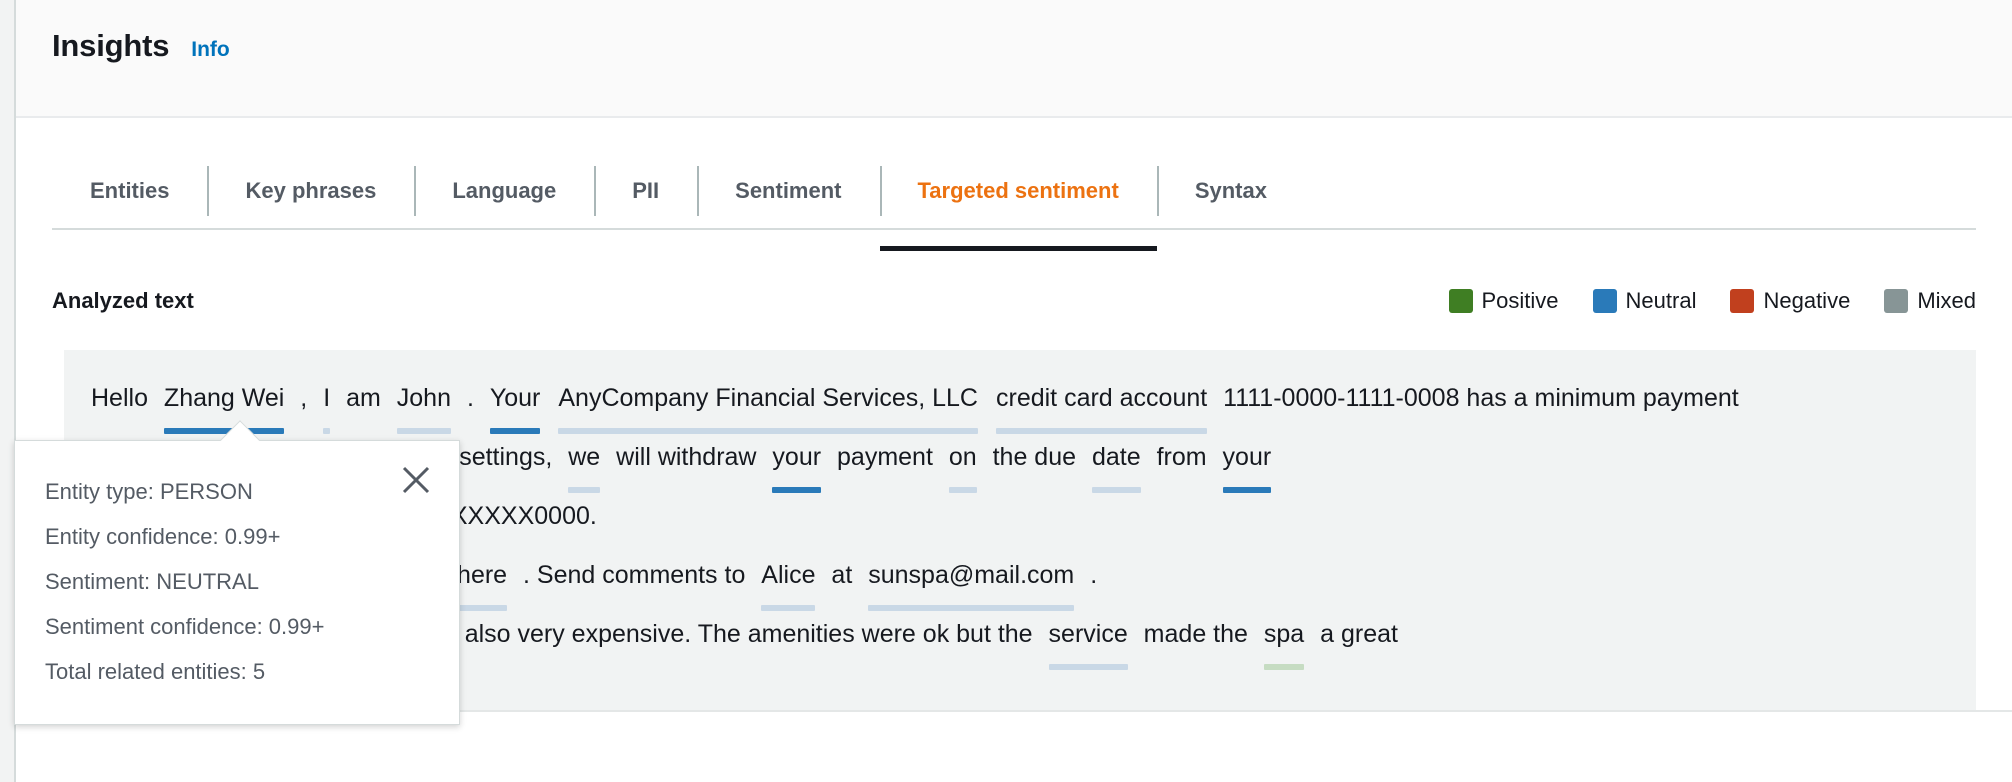  Describe the element at coordinates (163, 536) in the screenshot. I see `tooltip-entity-confidence: Entity confidence: 0.99+` at that location.